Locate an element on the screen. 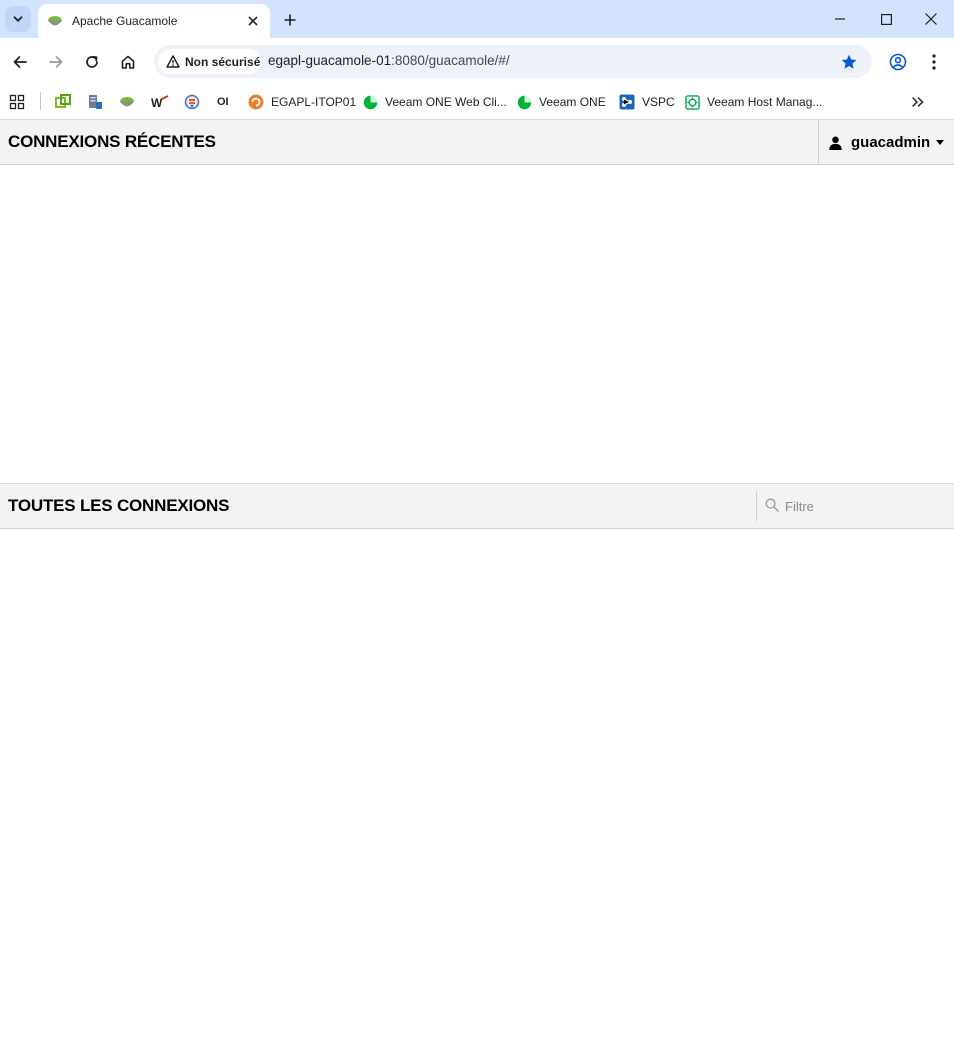 The height and width of the screenshot is (1038, 954). user-menu-button: guacadmin is located at coordinates (886, 142).